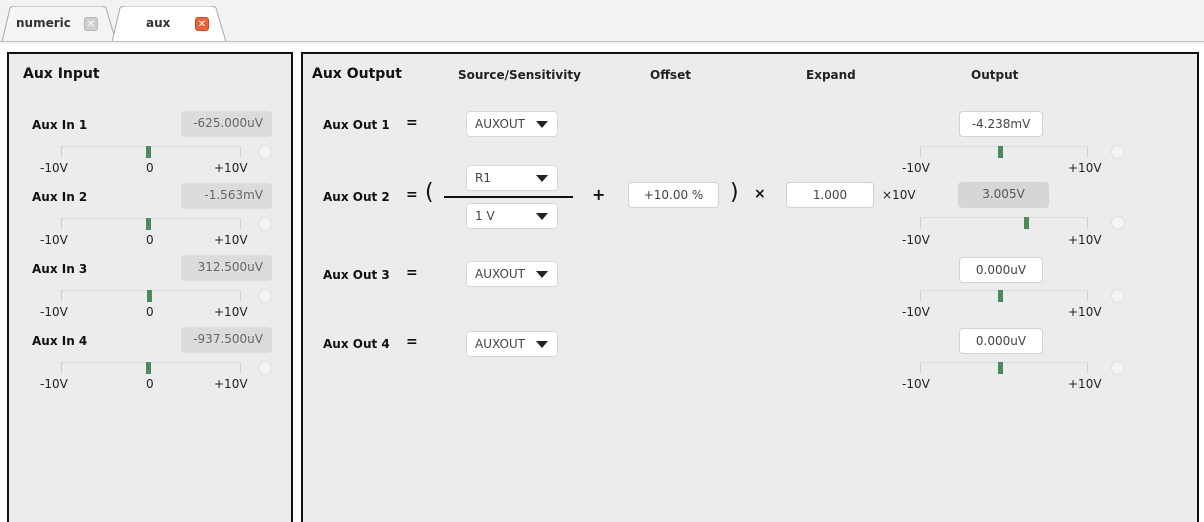 This screenshot has width=1204, height=522. I want to click on tab-strip: numeric ✕ aux ✕, so click(602, 22).